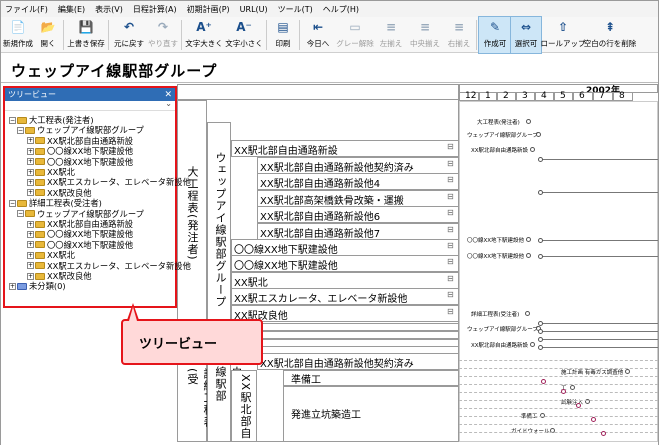 Image resolution: width=659 pixels, height=445 pixels. What do you see at coordinates (208, 9) in the screenshot?
I see `menu-item: 初期計画(P)` at bounding box center [208, 9].